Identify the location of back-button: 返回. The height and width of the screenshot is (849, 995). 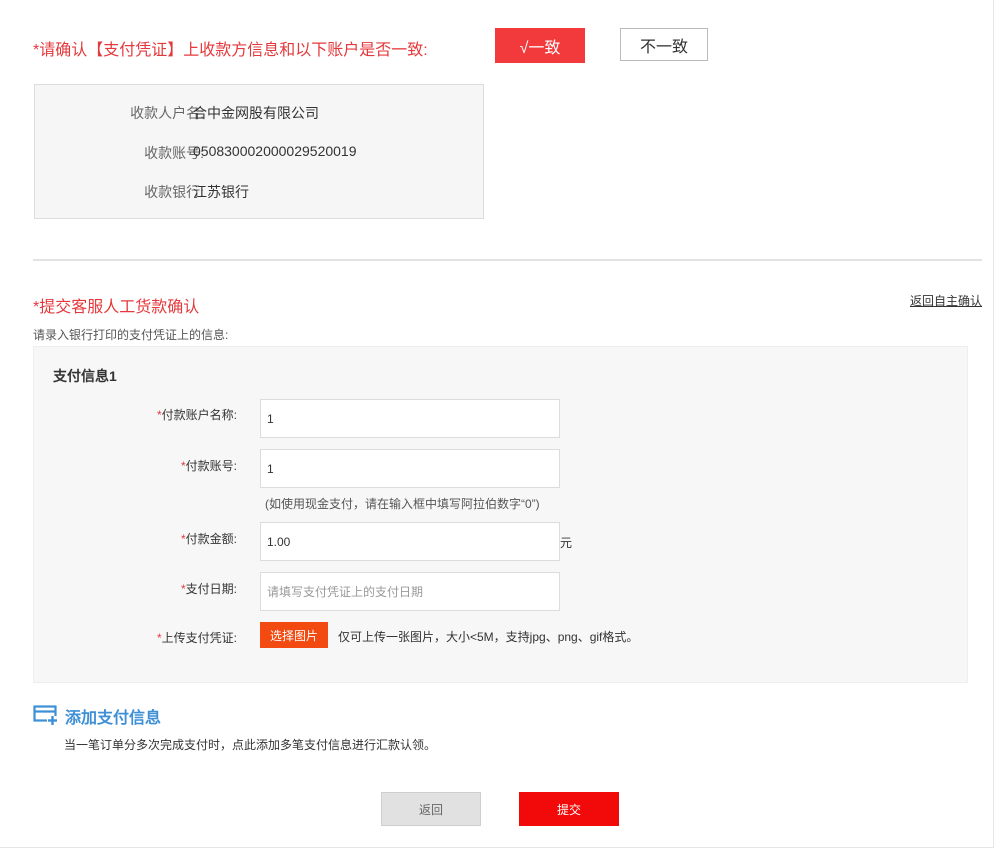
(431, 809).